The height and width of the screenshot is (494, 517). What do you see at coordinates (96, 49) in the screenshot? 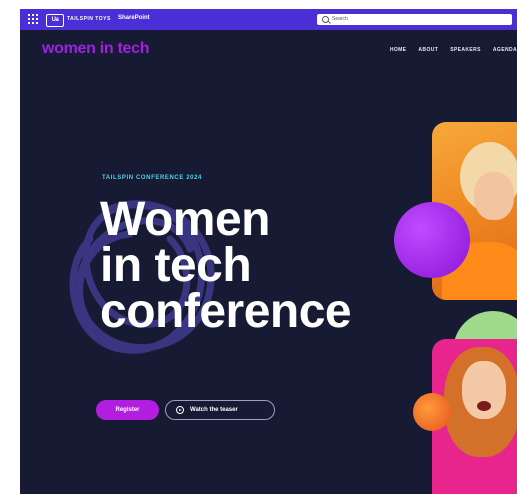
I see `site-logo: women in tech` at bounding box center [96, 49].